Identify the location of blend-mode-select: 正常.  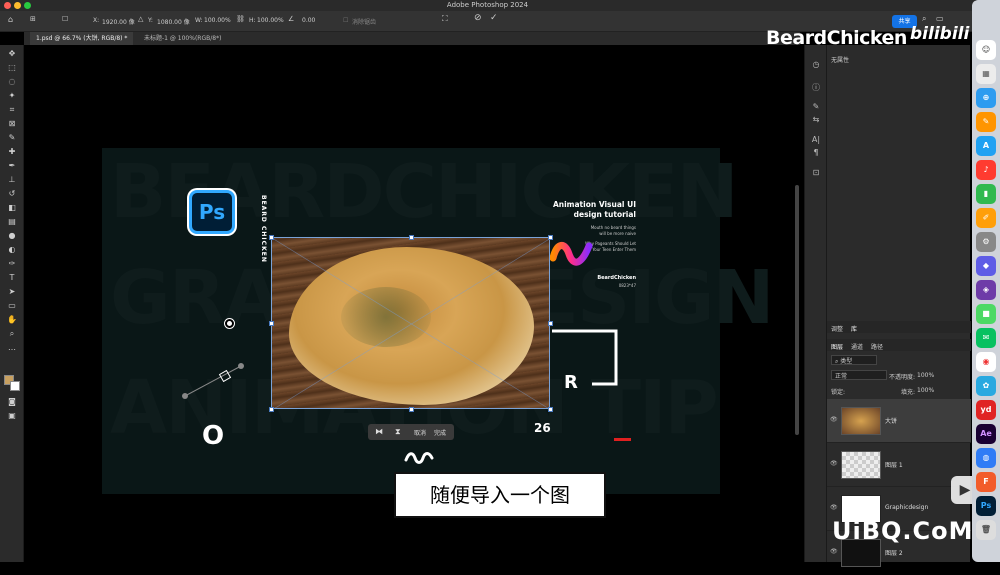
(859, 375).